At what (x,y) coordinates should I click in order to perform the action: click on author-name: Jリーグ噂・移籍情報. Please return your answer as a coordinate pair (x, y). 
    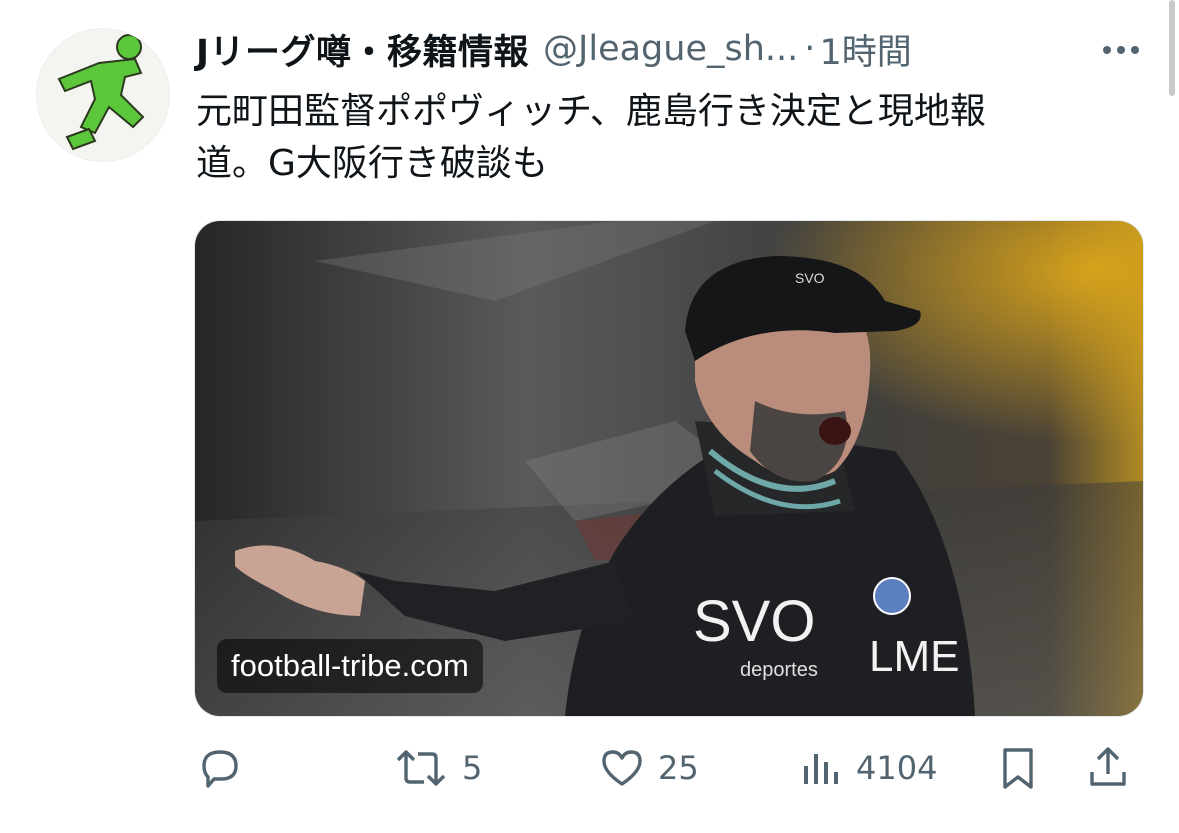
    Looking at the image, I should click on (362, 49).